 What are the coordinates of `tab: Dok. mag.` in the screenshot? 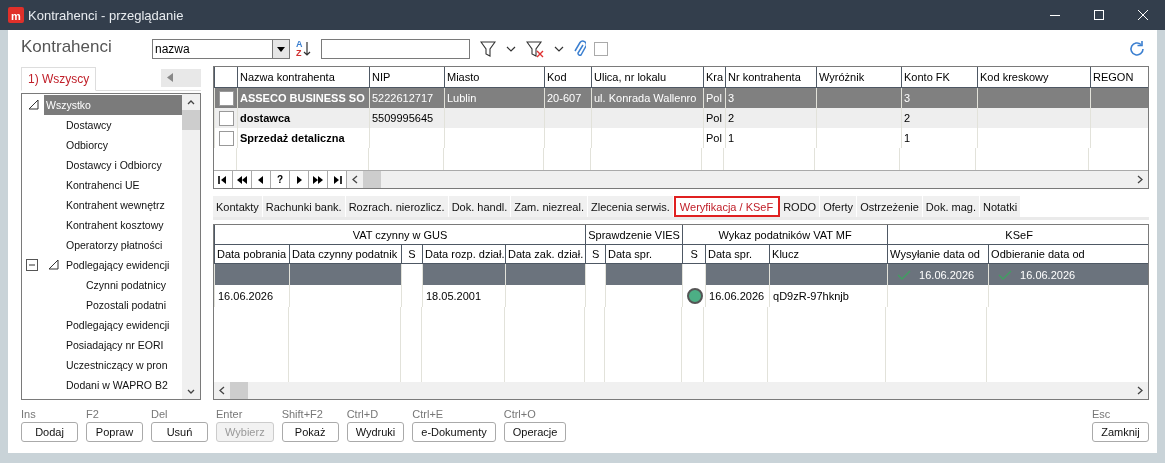 It's located at (951, 207).